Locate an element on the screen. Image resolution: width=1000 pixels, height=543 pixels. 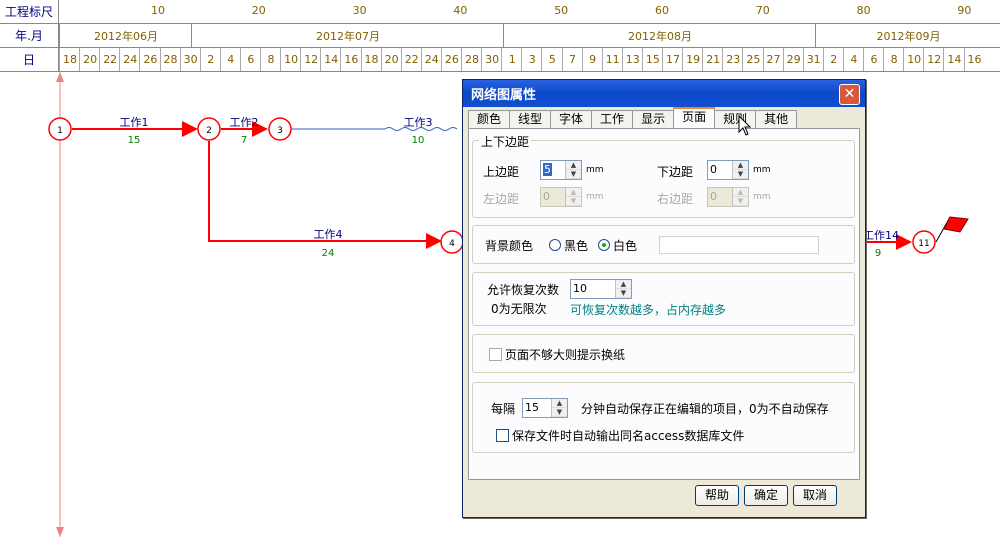
scale-tick: 30 is located at coordinates (359, 10).